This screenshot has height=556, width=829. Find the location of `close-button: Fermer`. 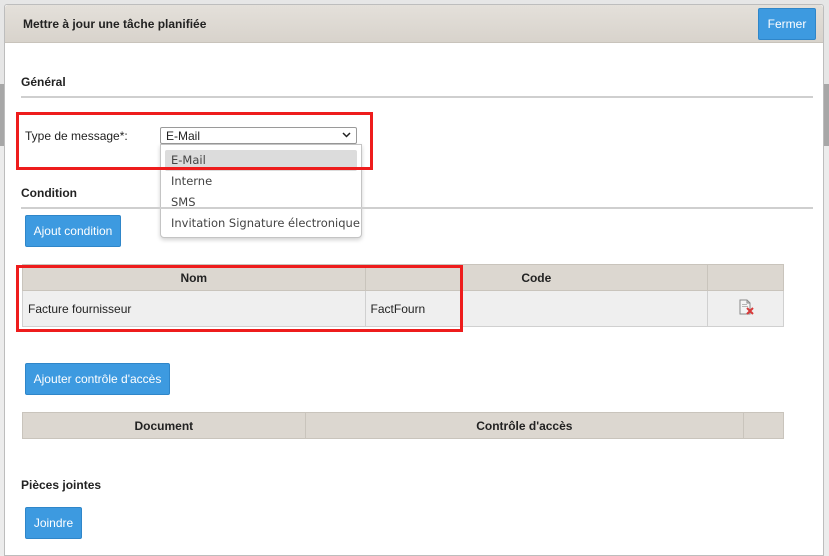

close-button: Fermer is located at coordinates (787, 24).